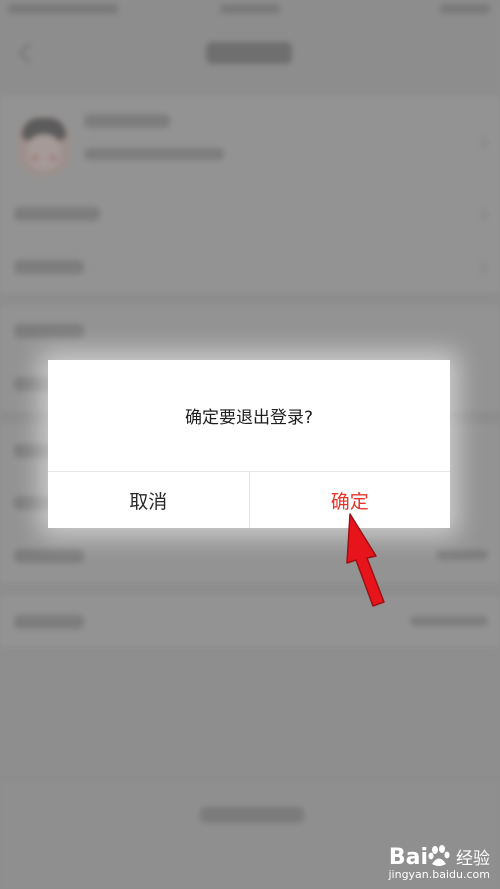 The height and width of the screenshot is (889, 500). I want to click on profile-row, so click(250, 142).